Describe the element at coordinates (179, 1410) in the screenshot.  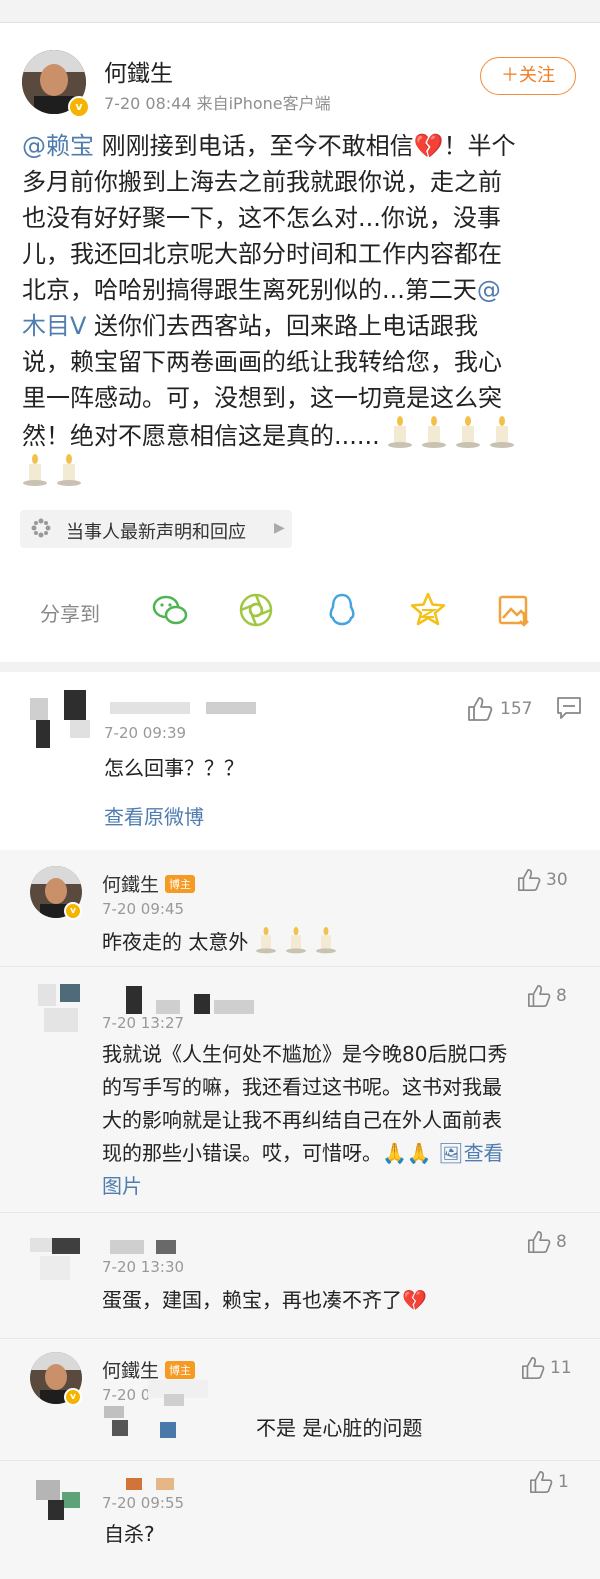
I see `mosaic-blur` at that location.